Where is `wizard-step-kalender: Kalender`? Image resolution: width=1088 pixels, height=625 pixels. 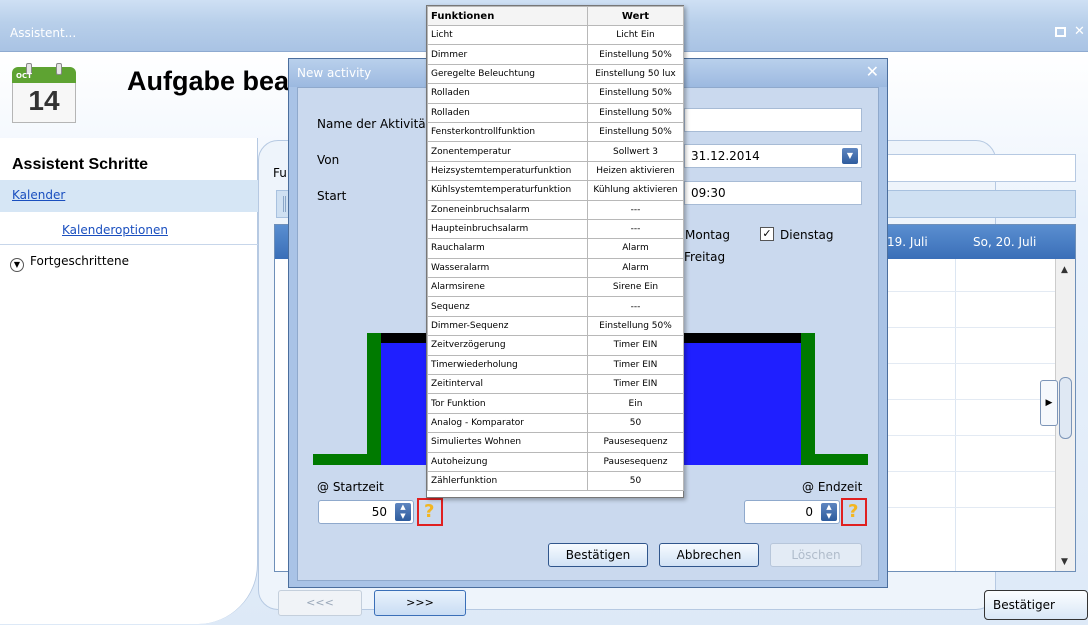
wizard-step-kalender: Kalender is located at coordinates (129, 196).